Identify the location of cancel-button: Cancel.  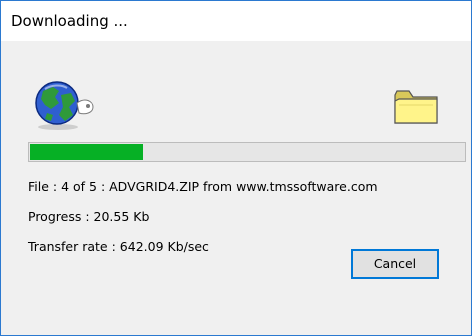
(395, 264).